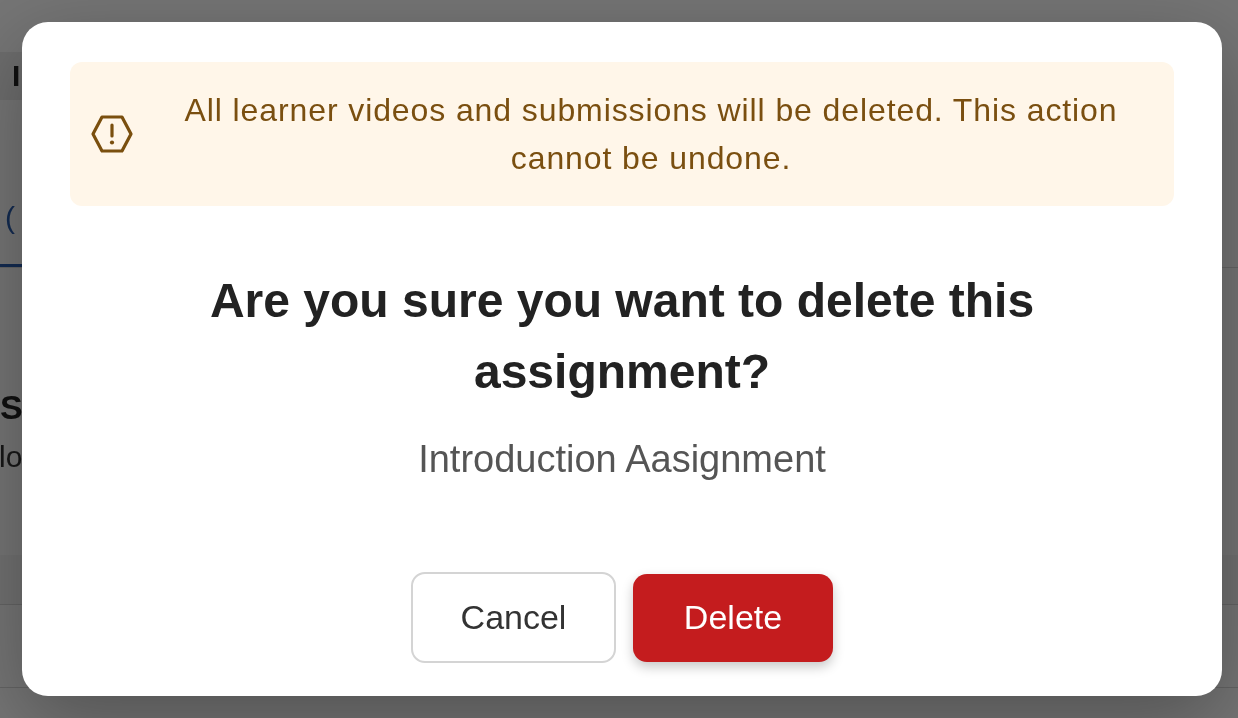 The width and height of the screenshot is (1238, 718). Describe the element at coordinates (112, 134) in the screenshot. I see `warning-icon` at that location.